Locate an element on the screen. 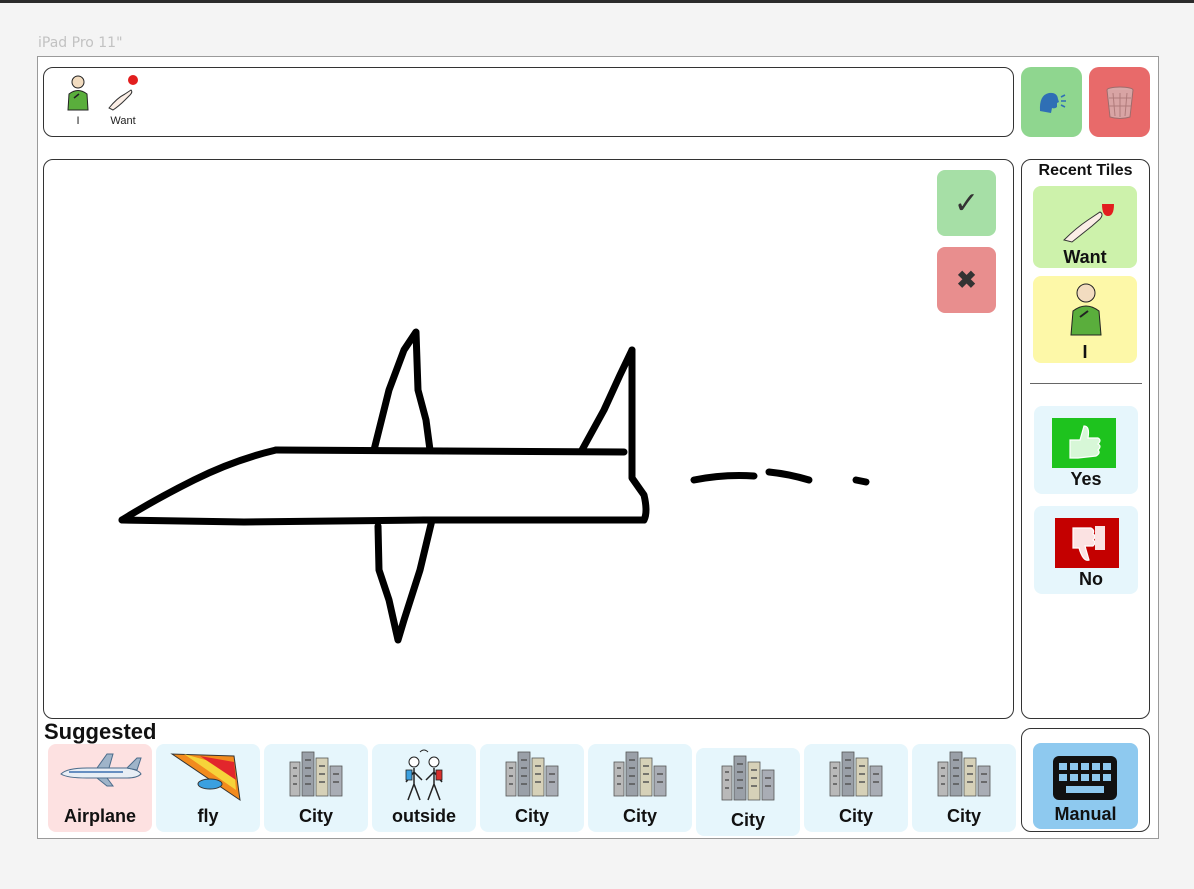  tile-label: No is located at coordinates (1091, 579).